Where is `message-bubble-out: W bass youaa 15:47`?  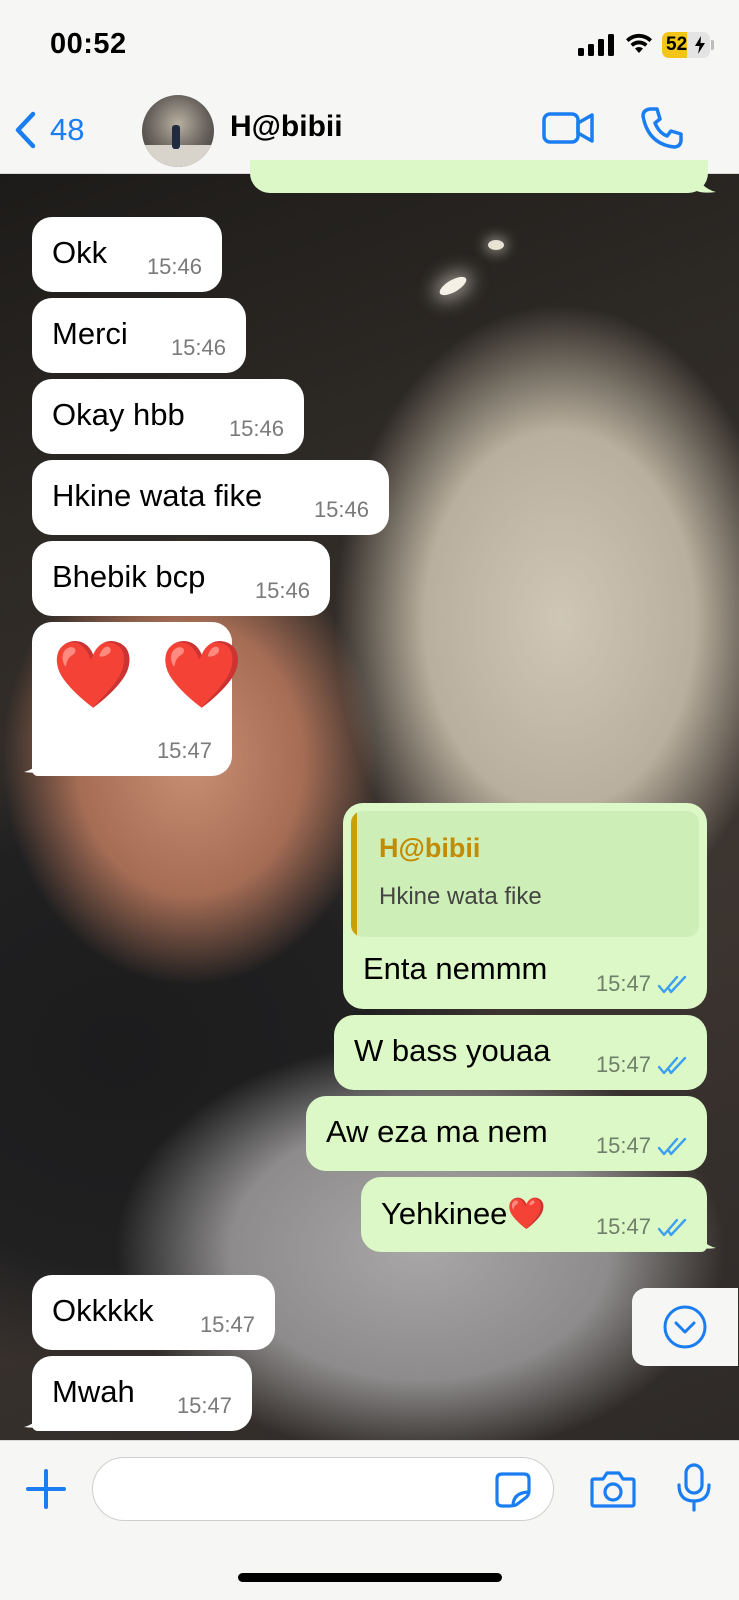 message-bubble-out: W bass youaa 15:47 is located at coordinates (520, 1052).